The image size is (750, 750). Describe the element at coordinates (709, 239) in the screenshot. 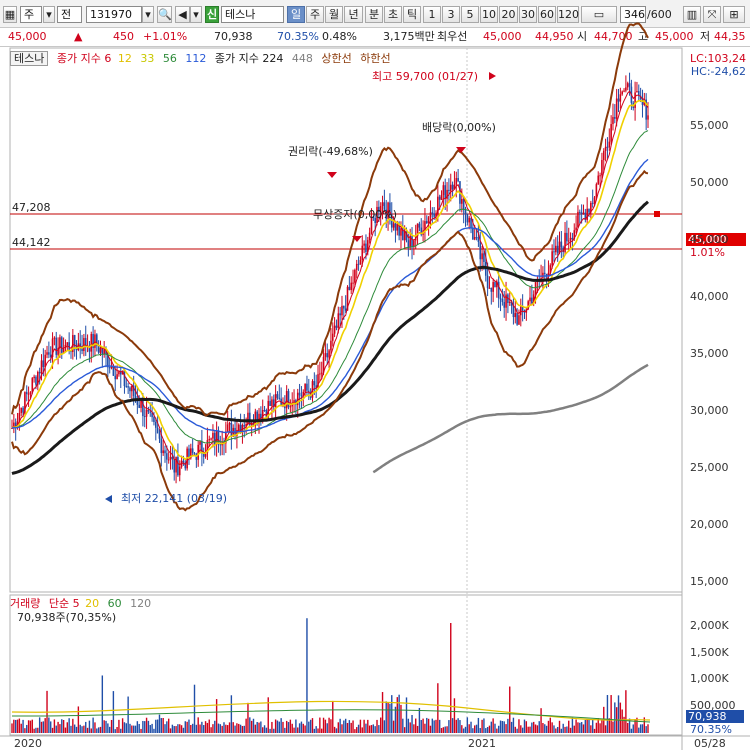

I see `price-axis-tick: 45,000` at that location.